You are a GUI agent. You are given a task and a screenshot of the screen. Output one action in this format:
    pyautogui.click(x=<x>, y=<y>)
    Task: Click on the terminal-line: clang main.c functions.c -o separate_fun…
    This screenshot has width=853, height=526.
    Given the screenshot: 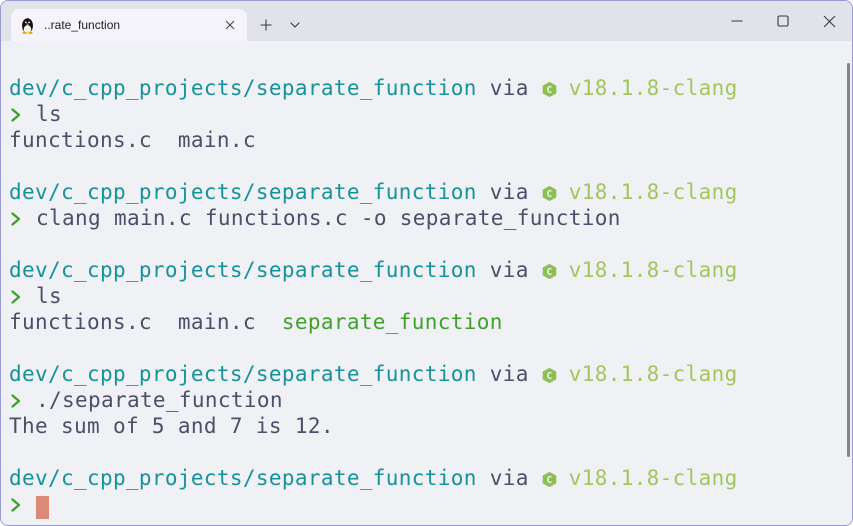 What is the action you would take?
    pyautogui.click(x=426, y=218)
    